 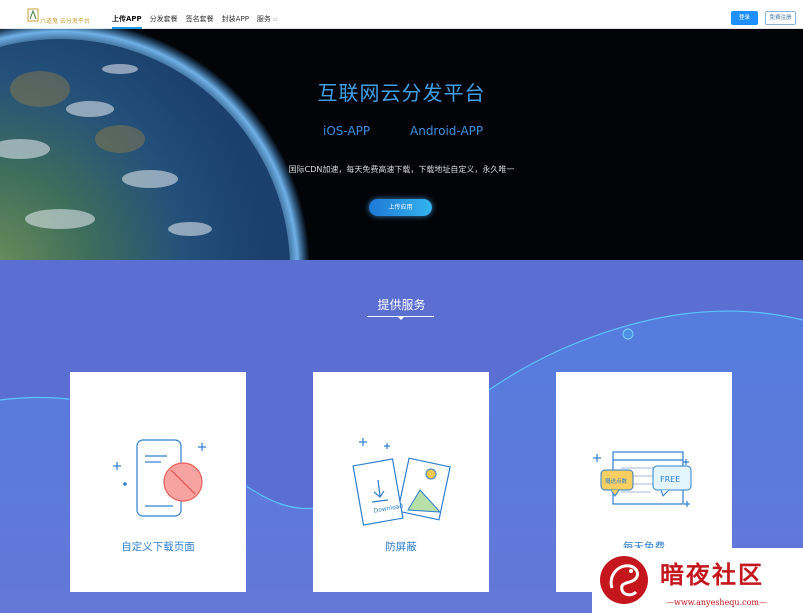 I want to click on nav-item-upload-app: 上传APP, so click(x=127, y=21).